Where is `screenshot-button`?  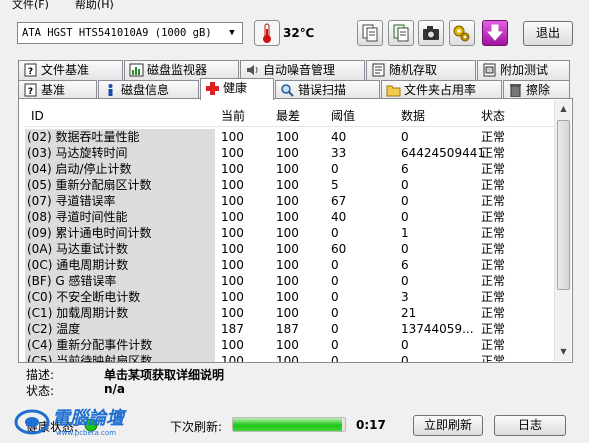 screenshot-button is located at coordinates (431, 33).